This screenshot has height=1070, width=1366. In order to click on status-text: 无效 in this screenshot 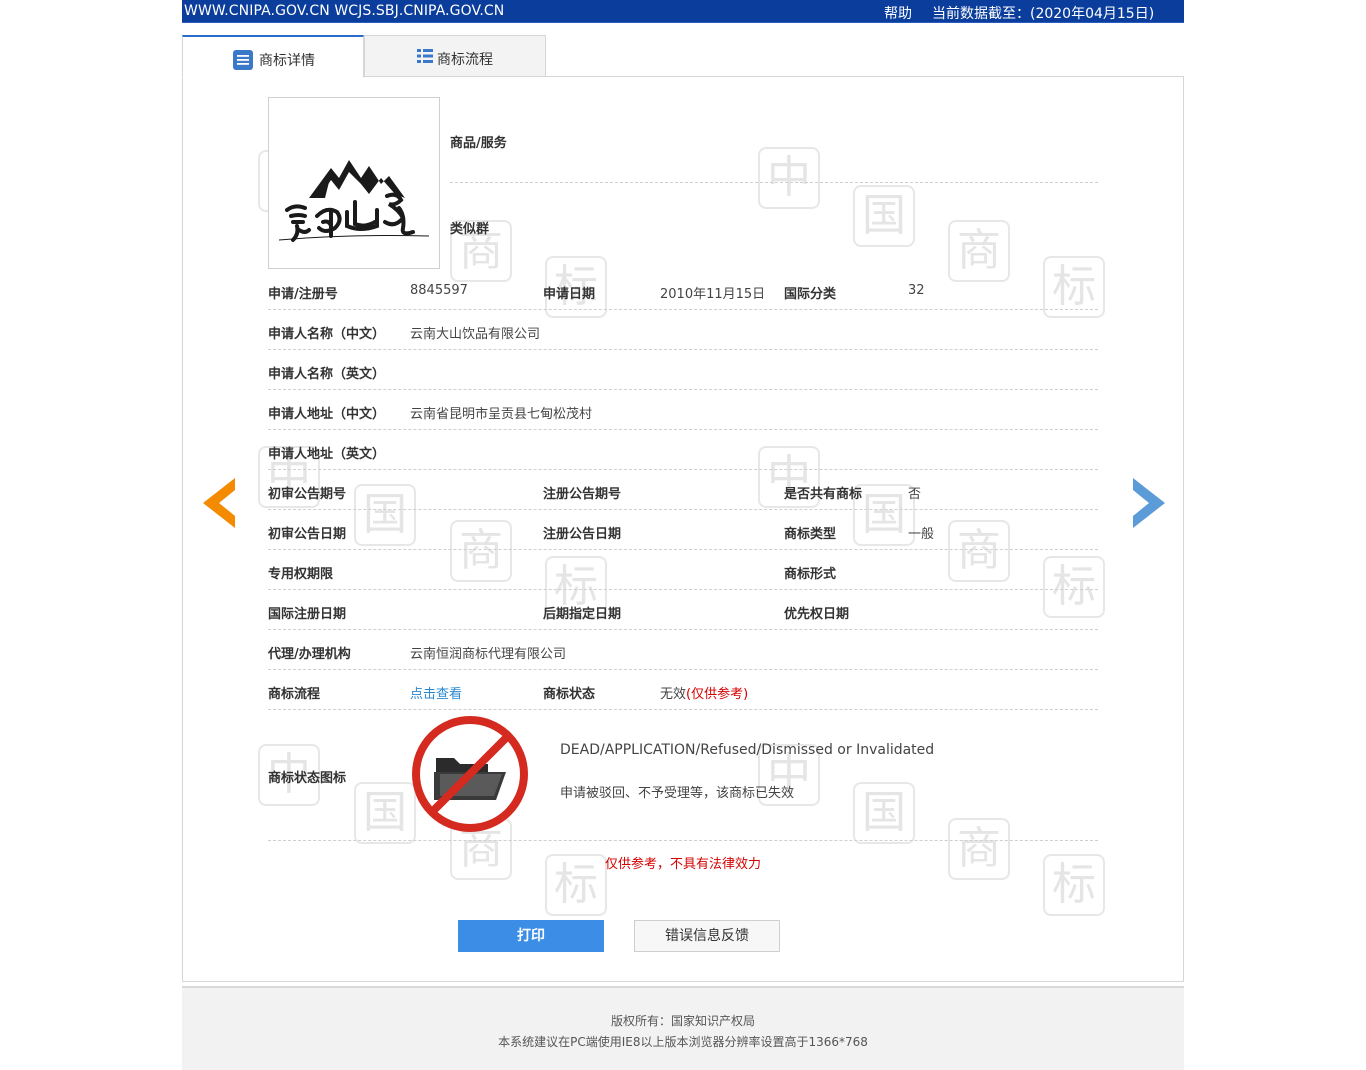, I will do `click(673, 694)`.